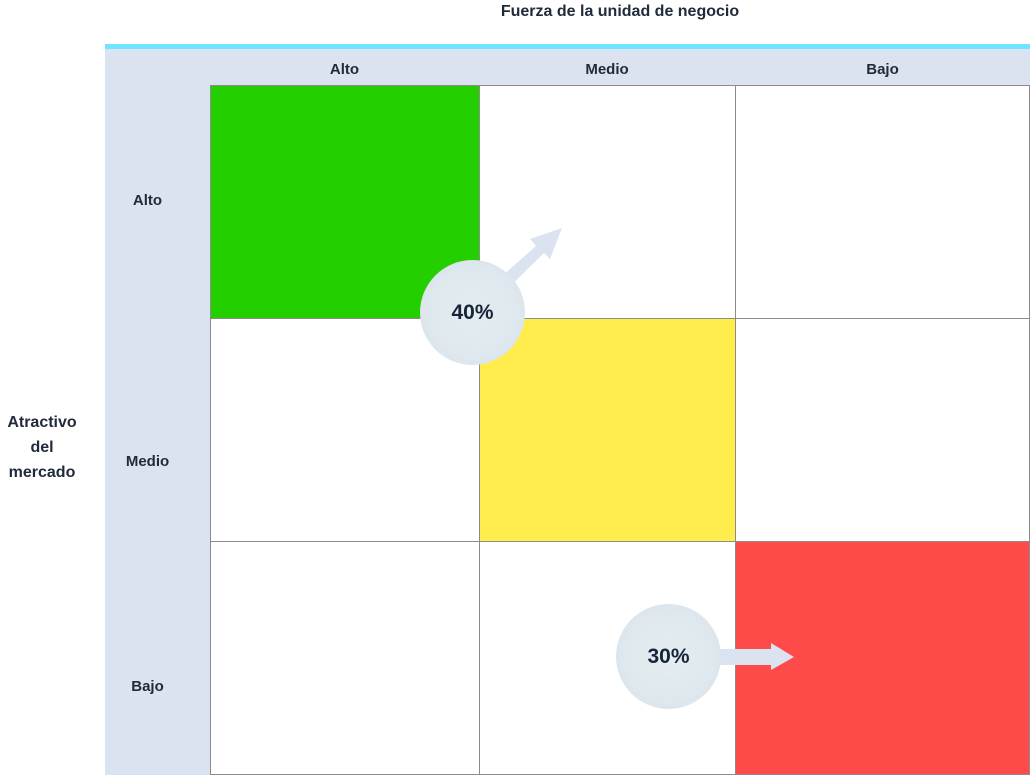  I want to click on percentage-bubble: 30%, so click(668, 656).